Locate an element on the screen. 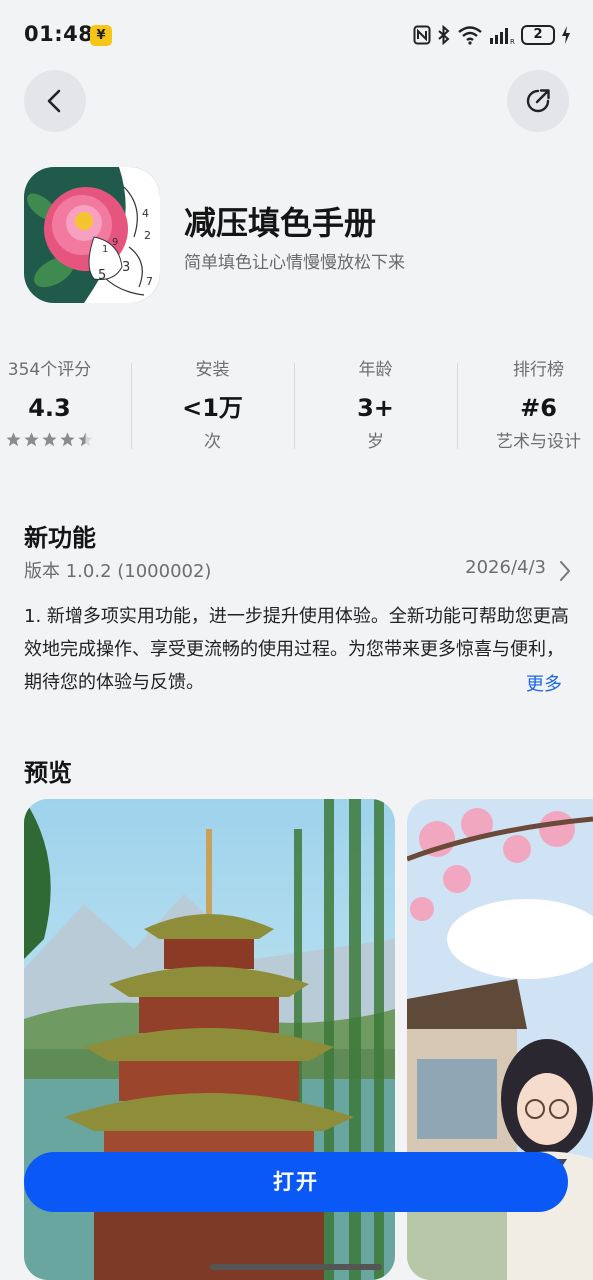  open-button: 打开 is located at coordinates (296, 1182).